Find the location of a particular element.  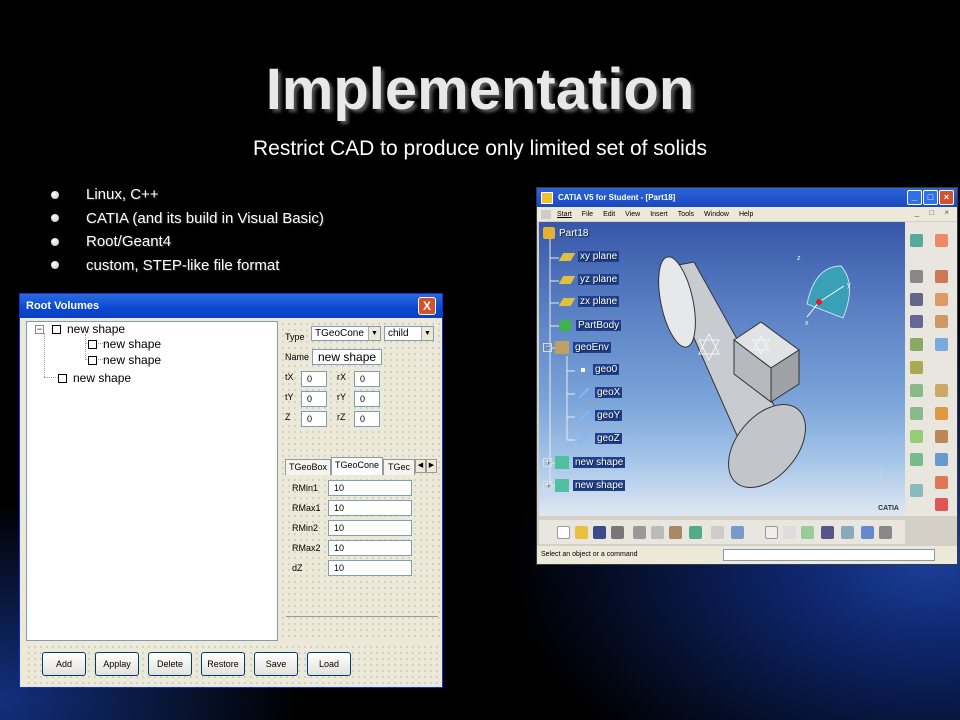

delete-button: Delete is located at coordinates (170, 664).